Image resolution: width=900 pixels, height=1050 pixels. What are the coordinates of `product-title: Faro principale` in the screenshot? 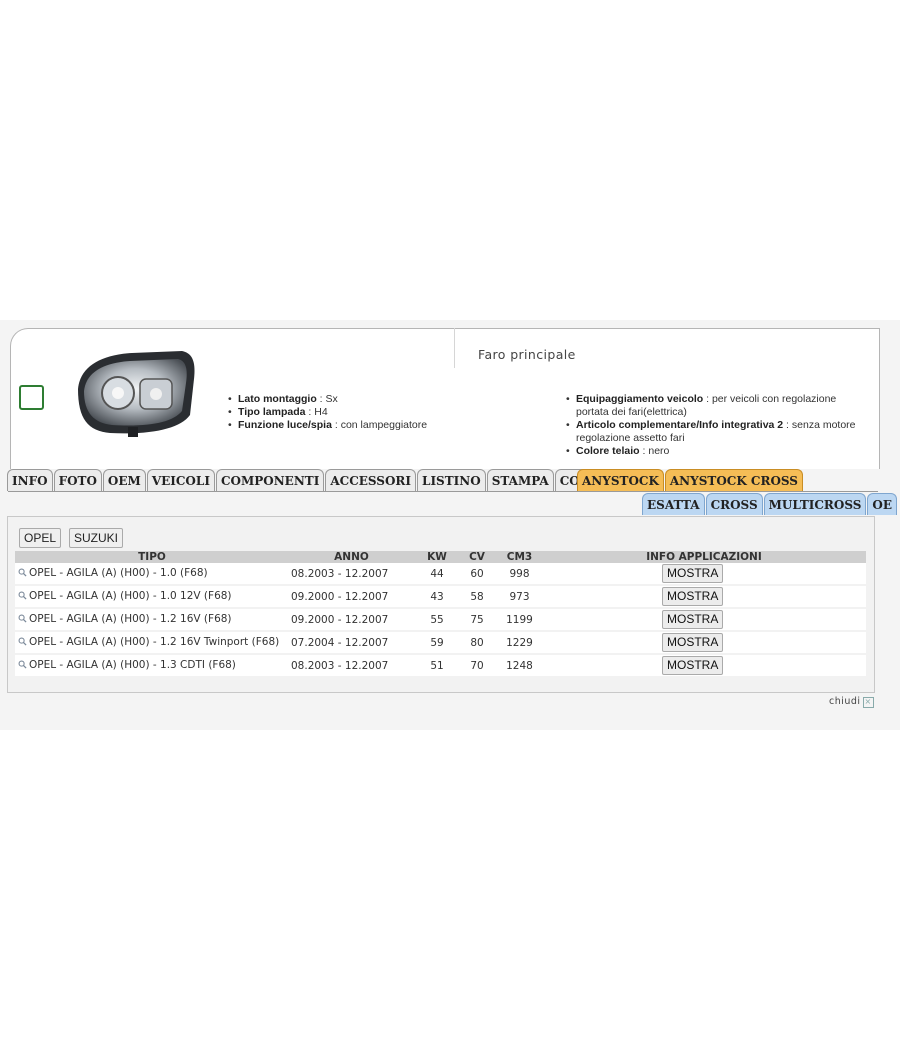 It's located at (527, 354).